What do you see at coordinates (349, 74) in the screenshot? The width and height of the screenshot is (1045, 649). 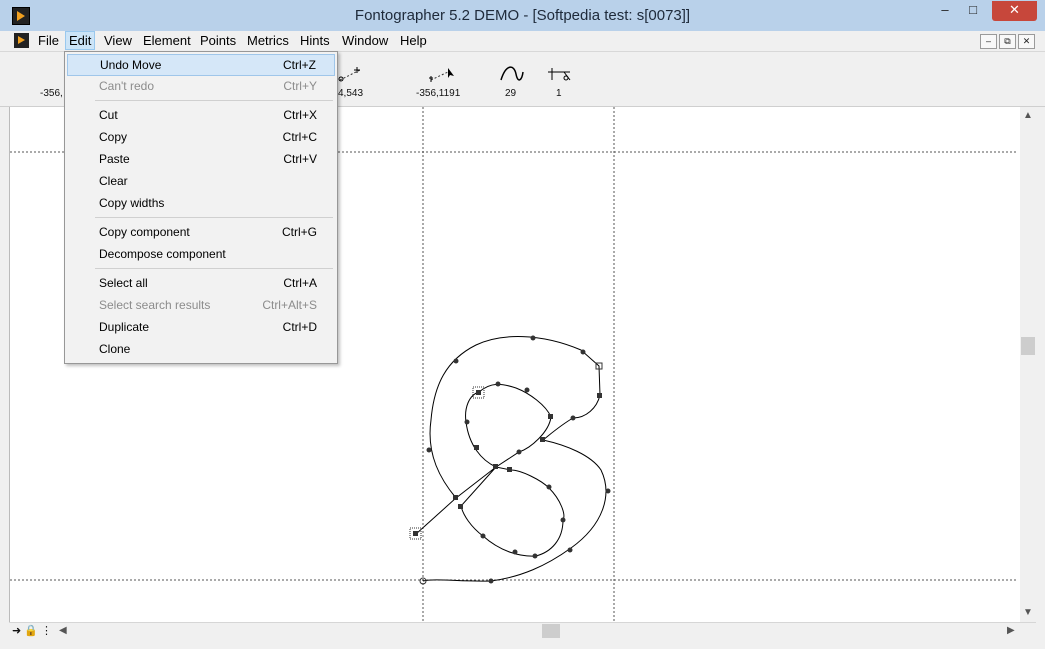 I see `node-pair-icon` at bounding box center [349, 74].